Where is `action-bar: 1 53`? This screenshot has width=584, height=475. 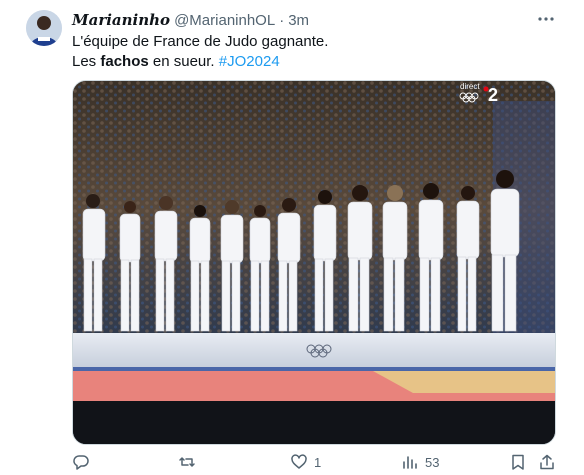
action-bar: 1 53 is located at coordinates (314, 462).